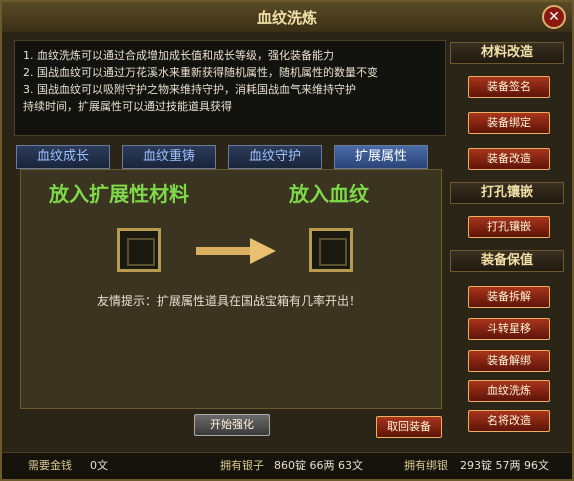 This screenshot has height=481, width=574. Describe the element at coordinates (236, 251) in the screenshot. I see `arrow-icon` at that location.